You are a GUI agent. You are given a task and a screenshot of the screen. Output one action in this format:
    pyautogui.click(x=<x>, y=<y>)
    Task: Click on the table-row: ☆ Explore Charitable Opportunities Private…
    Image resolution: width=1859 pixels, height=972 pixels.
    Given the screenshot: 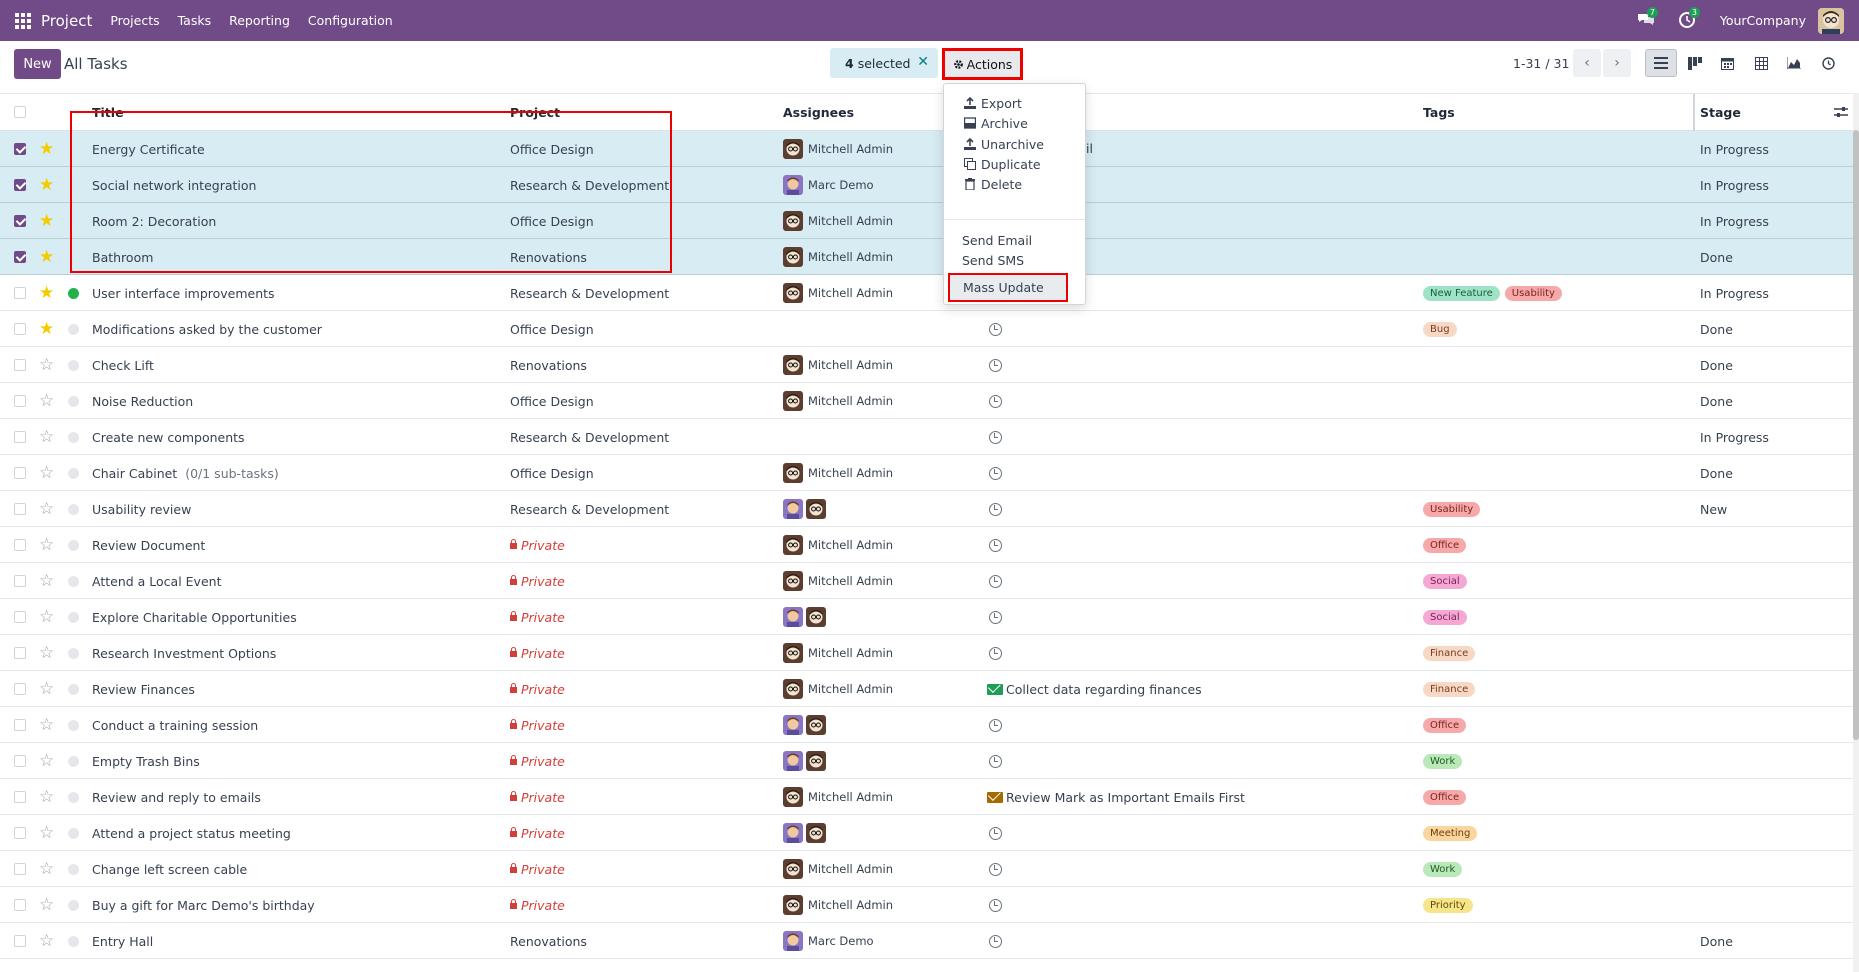 What is the action you would take?
    pyautogui.click(x=929, y=617)
    